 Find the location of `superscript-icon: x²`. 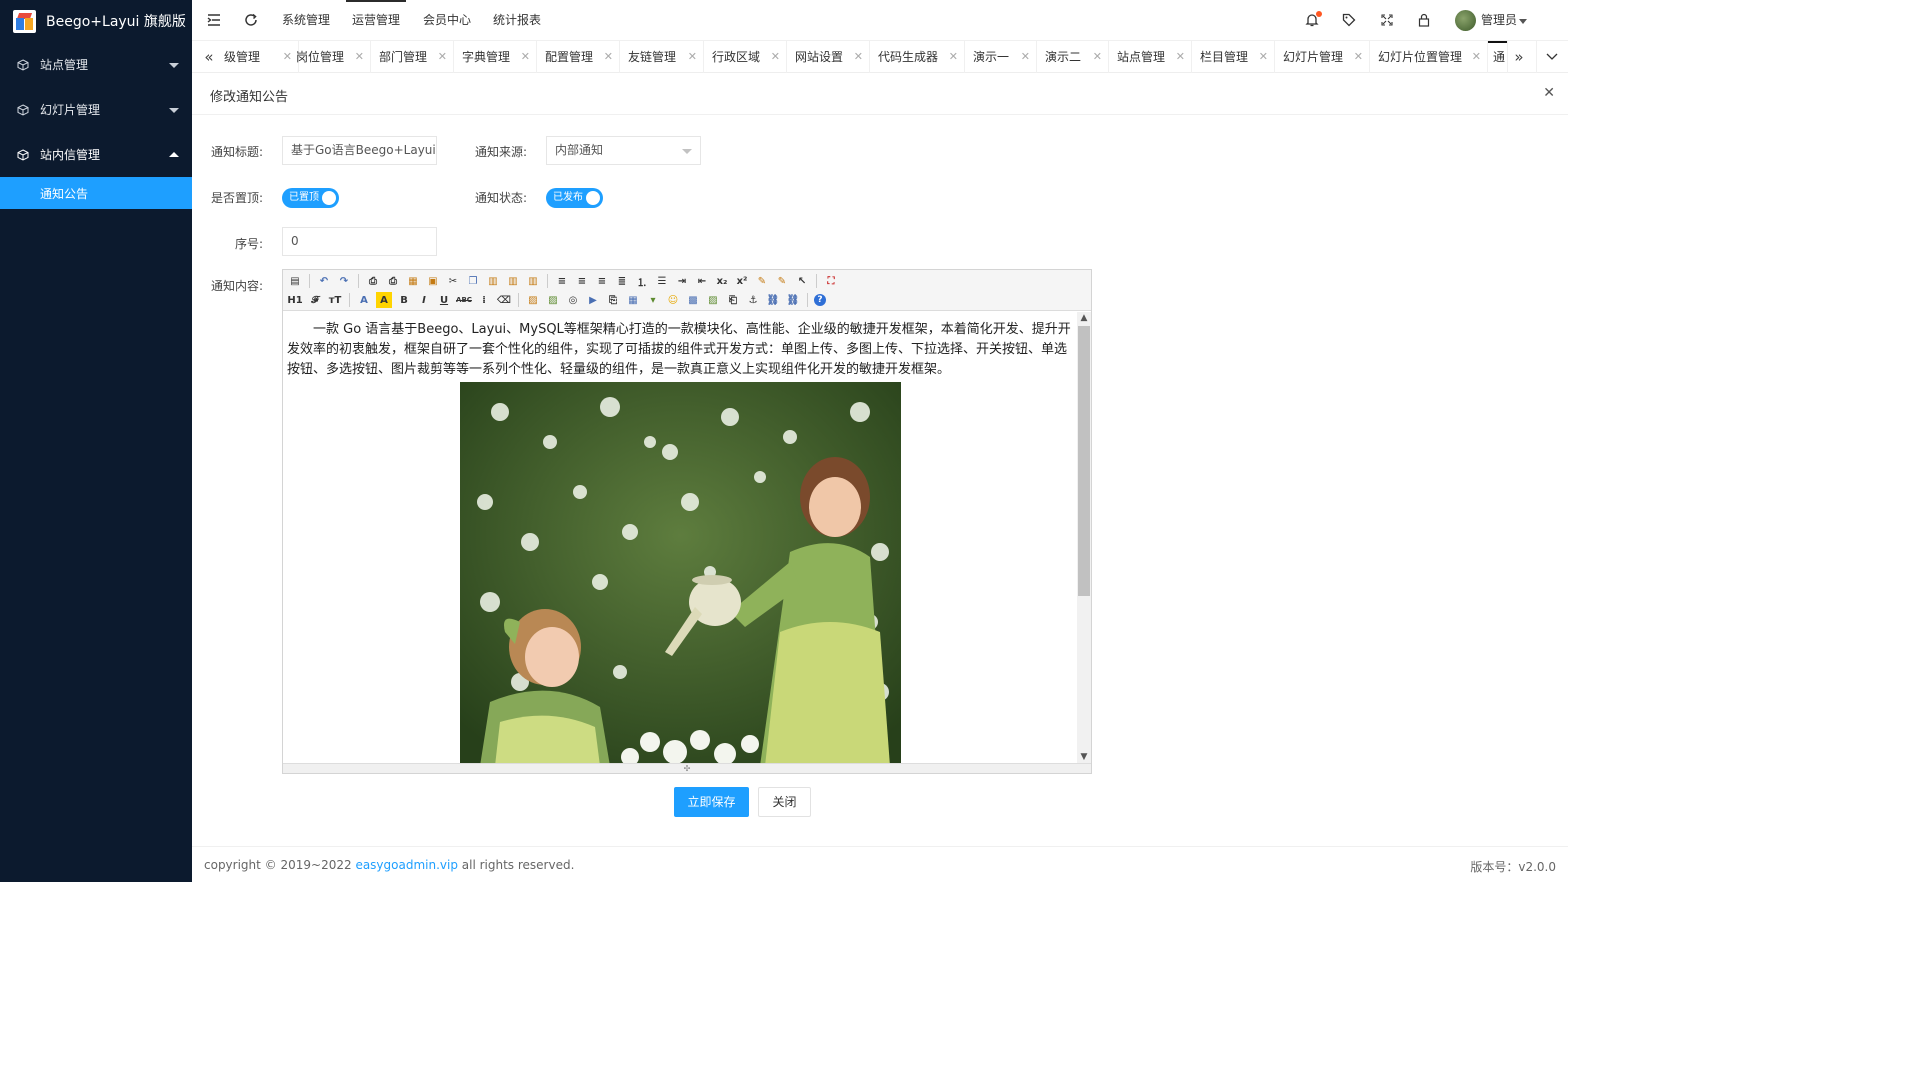

superscript-icon: x² is located at coordinates (742, 281).